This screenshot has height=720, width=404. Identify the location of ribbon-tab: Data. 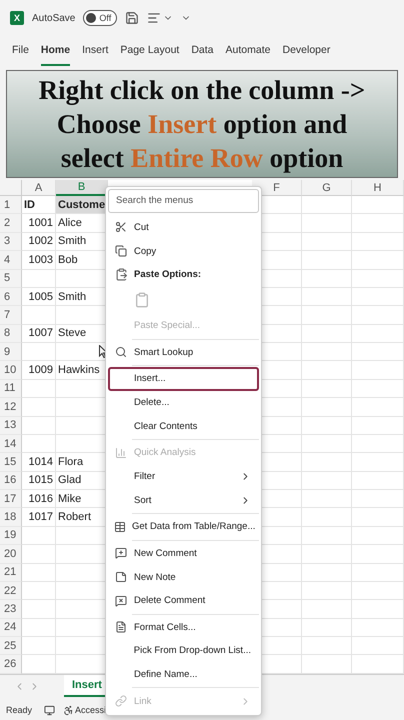
(202, 51).